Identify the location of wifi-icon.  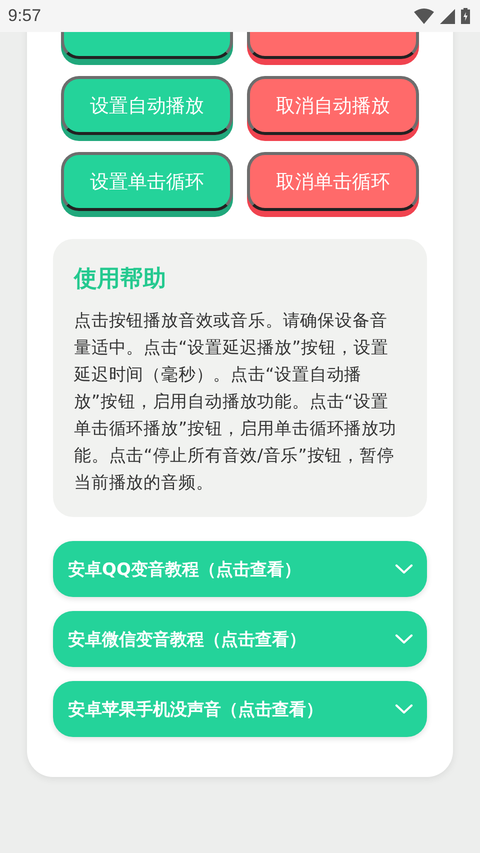
(424, 16).